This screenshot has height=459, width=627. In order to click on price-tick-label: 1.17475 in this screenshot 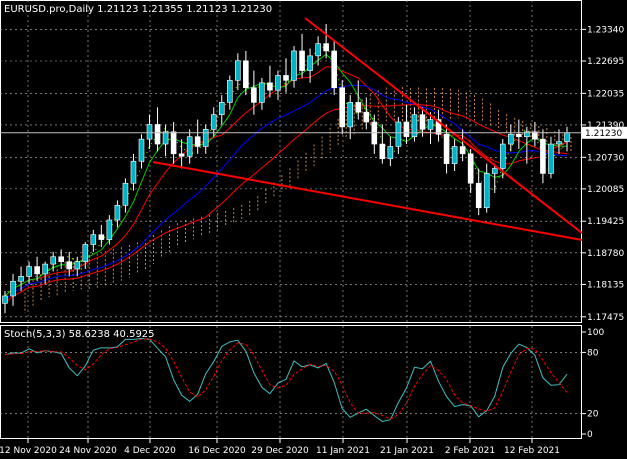, I will do `click(605, 318)`.